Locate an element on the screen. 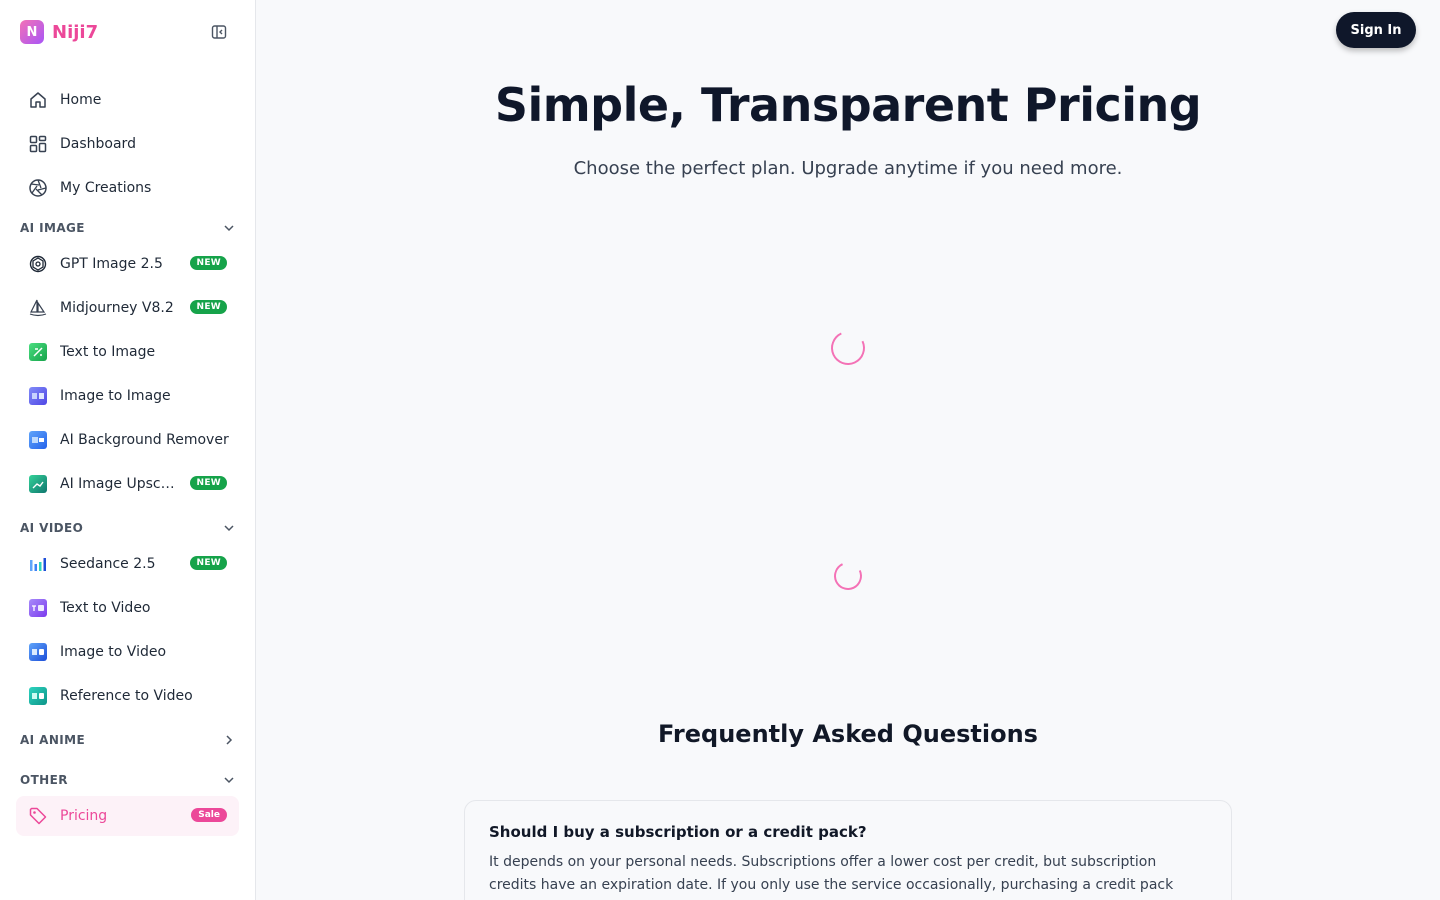 The height and width of the screenshot is (900, 1440). sidebar-item-gpt-image: GPT Image 2.5 NEW is located at coordinates (127, 264).